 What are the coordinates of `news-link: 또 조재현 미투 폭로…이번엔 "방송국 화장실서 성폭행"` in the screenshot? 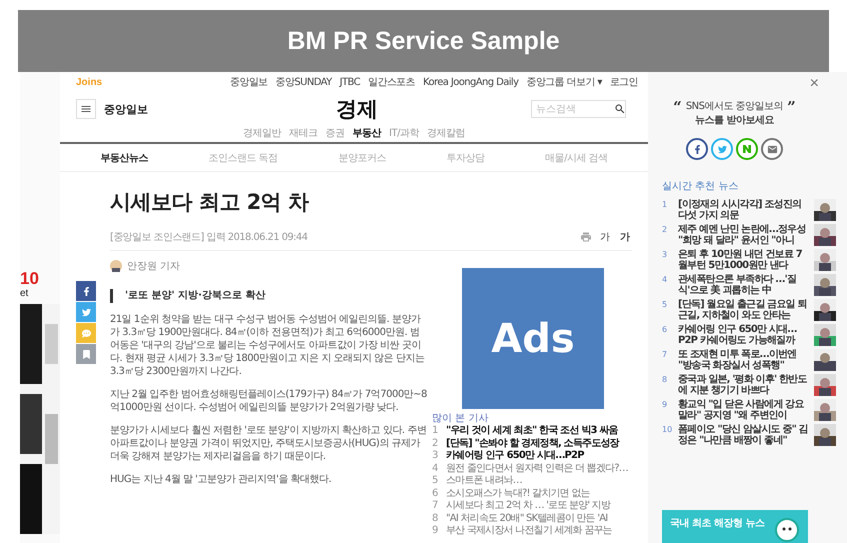 It's located at (743, 360).